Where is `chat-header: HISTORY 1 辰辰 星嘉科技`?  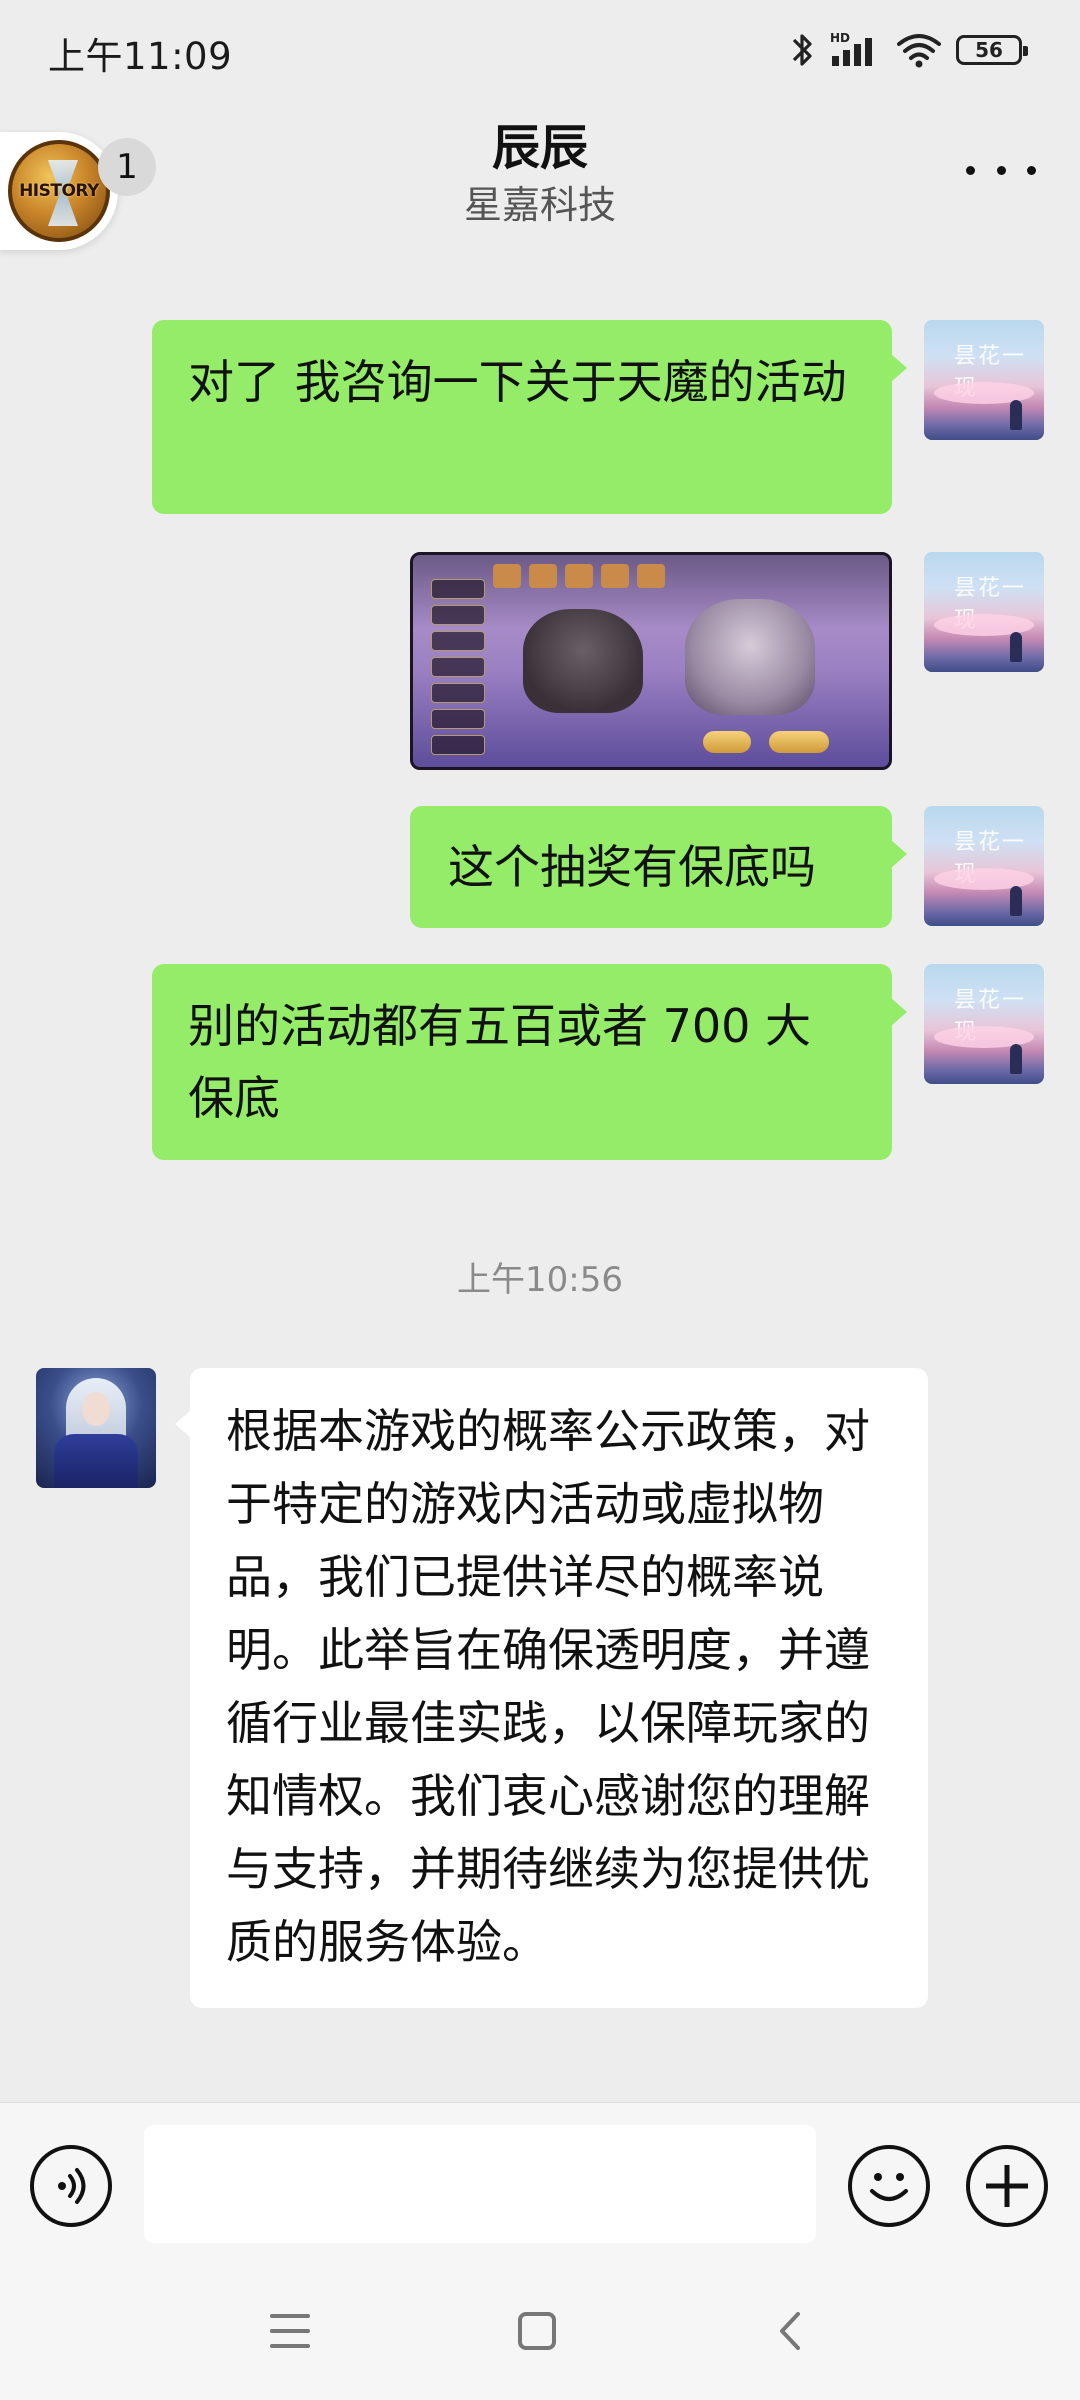 chat-header: HISTORY 1 辰辰 星嘉科技 is located at coordinates (540, 175).